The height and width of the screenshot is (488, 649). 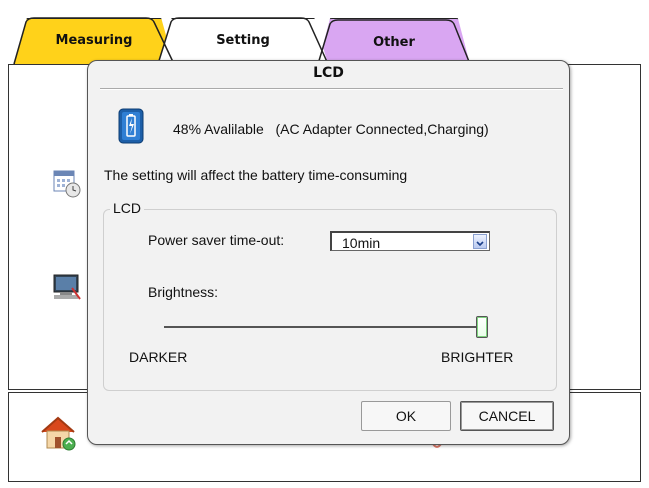 What do you see at coordinates (216, 240) in the screenshot?
I see `power-saver-timeout-label: Power saver time-out:` at bounding box center [216, 240].